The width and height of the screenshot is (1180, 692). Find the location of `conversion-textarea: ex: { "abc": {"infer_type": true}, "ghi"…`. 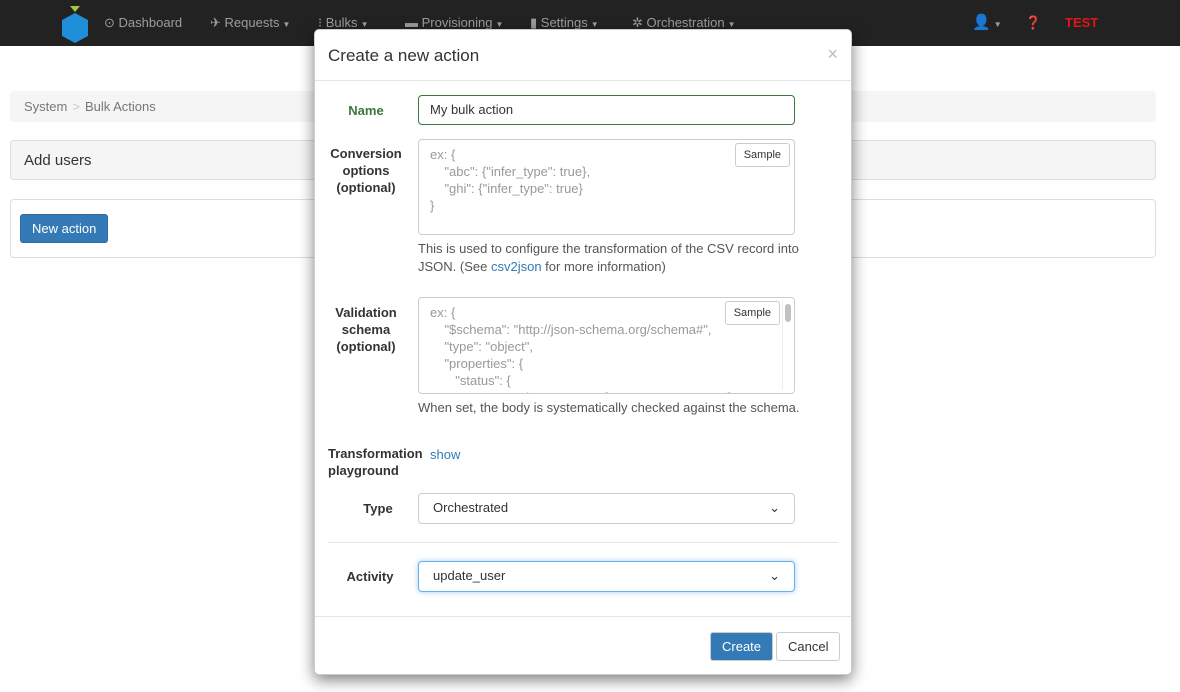

conversion-textarea: ex: { "abc": {"infer_type": true}, "ghi"… is located at coordinates (606, 187).